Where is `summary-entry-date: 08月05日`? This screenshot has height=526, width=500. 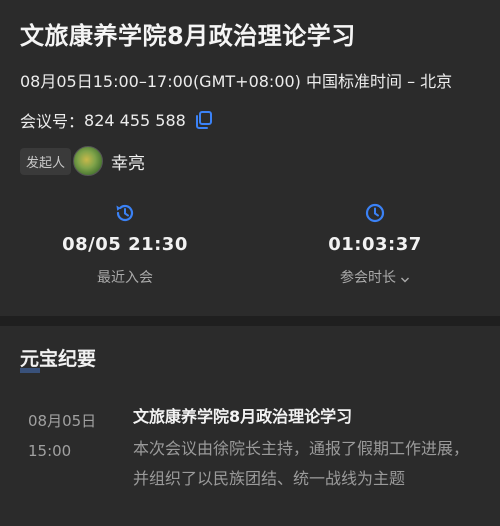 summary-entry-date: 08月05日 is located at coordinates (62, 421).